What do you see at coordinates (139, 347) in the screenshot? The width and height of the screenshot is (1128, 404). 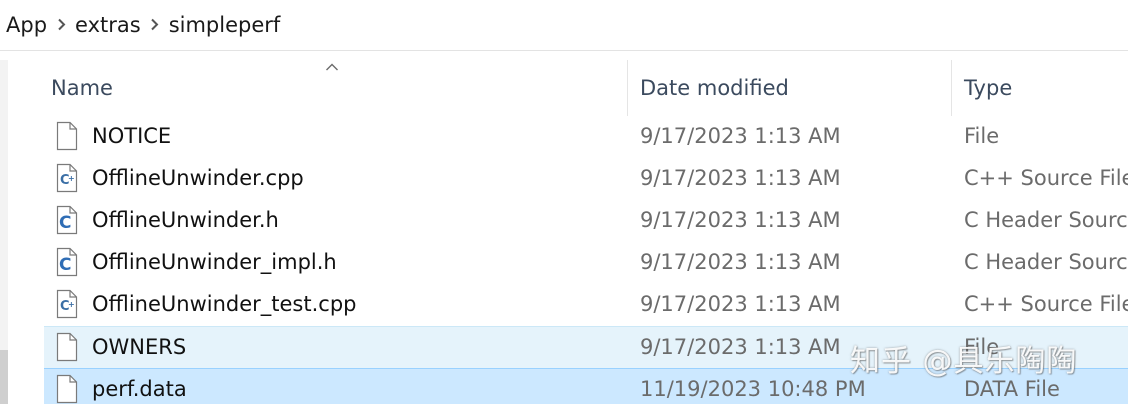 I see `file-name: OWNERS` at bounding box center [139, 347].